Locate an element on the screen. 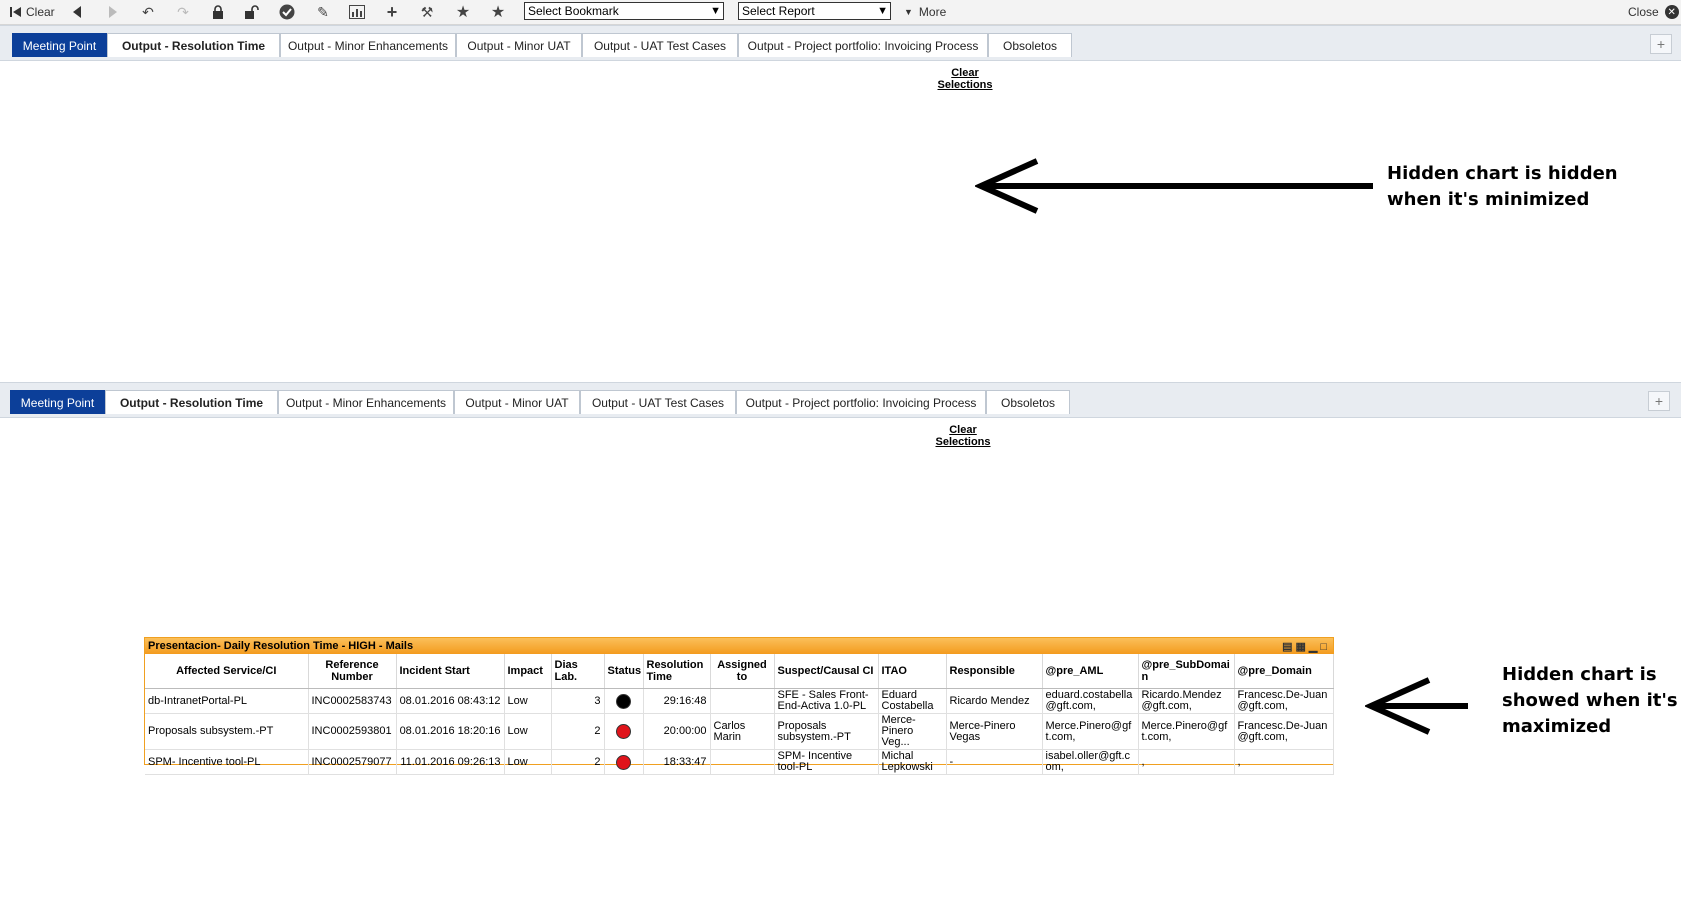 This screenshot has height=906, width=1681. col-reference-number: Reference Number is located at coordinates (352, 671).